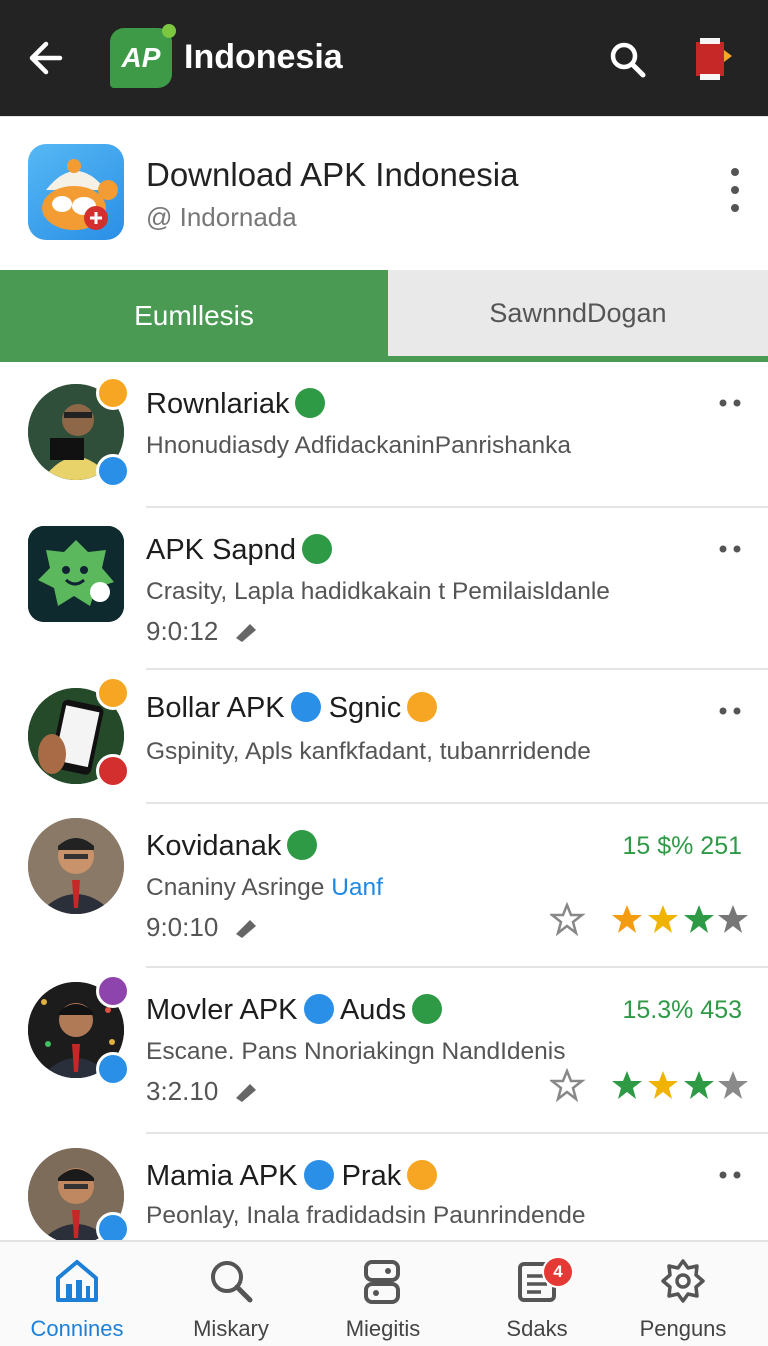 This screenshot has width=768, height=1346. I want to click on channel-avatar, so click(76, 192).